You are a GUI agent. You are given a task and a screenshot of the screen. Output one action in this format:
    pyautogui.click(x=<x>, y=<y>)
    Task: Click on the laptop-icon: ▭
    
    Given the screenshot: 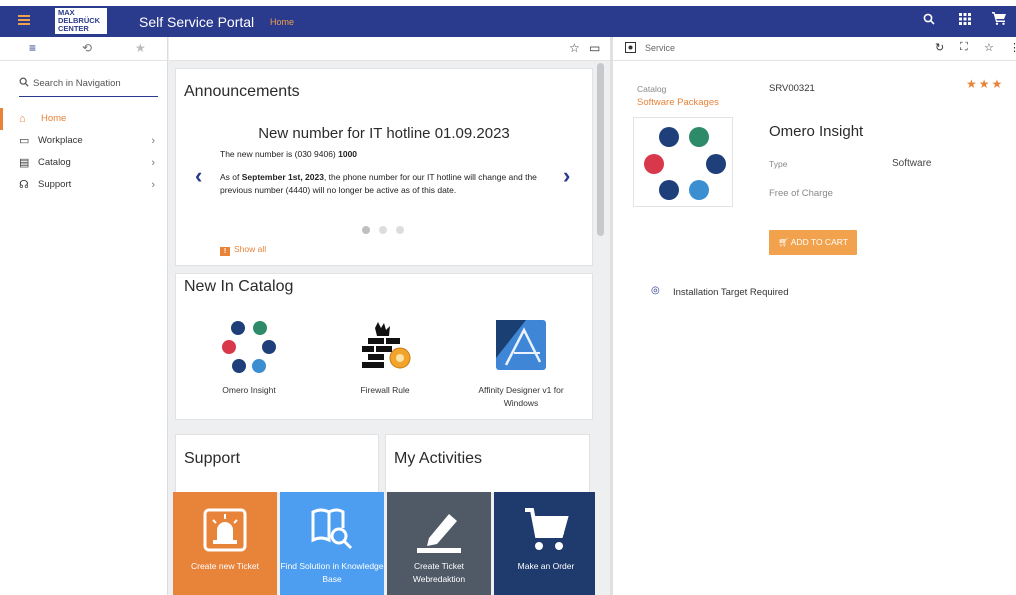 What is the action you would take?
    pyautogui.click(x=24, y=141)
    